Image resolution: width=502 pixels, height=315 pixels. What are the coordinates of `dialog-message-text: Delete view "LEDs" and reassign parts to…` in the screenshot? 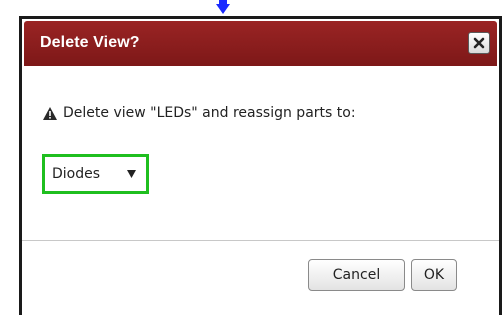 It's located at (209, 113).